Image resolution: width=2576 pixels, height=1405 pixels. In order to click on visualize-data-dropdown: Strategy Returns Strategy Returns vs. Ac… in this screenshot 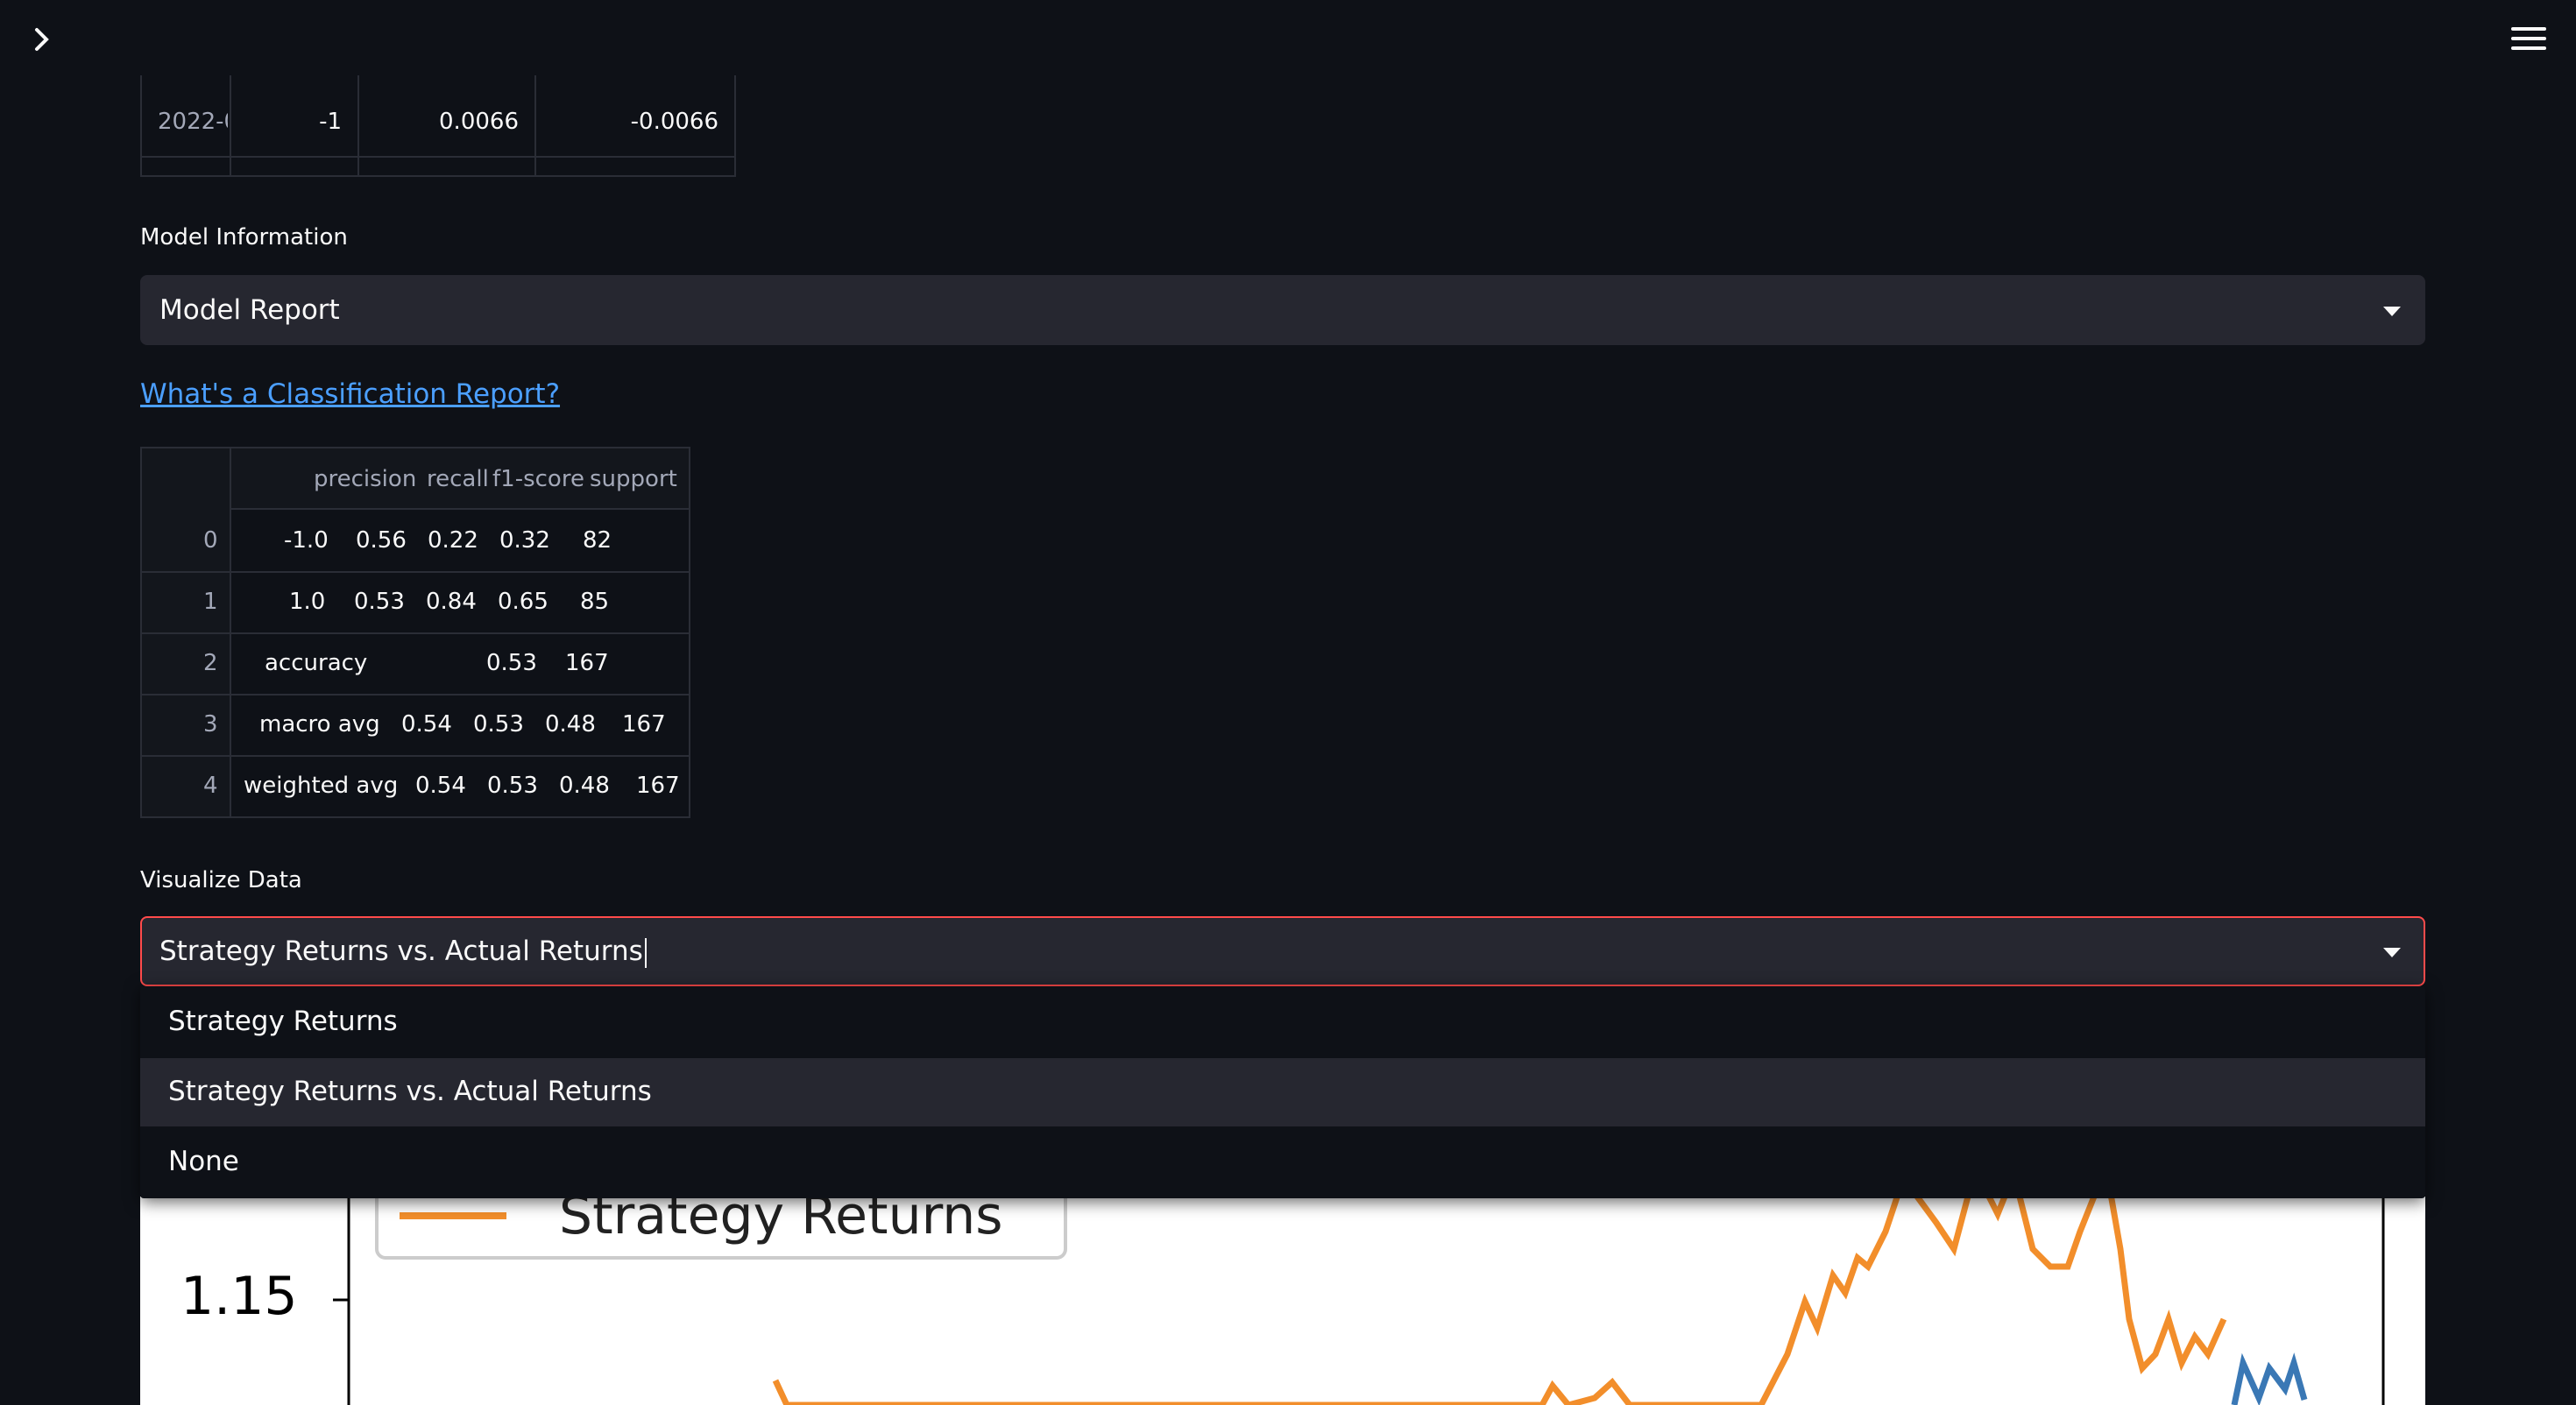, I will do `click(1282, 1092)`.